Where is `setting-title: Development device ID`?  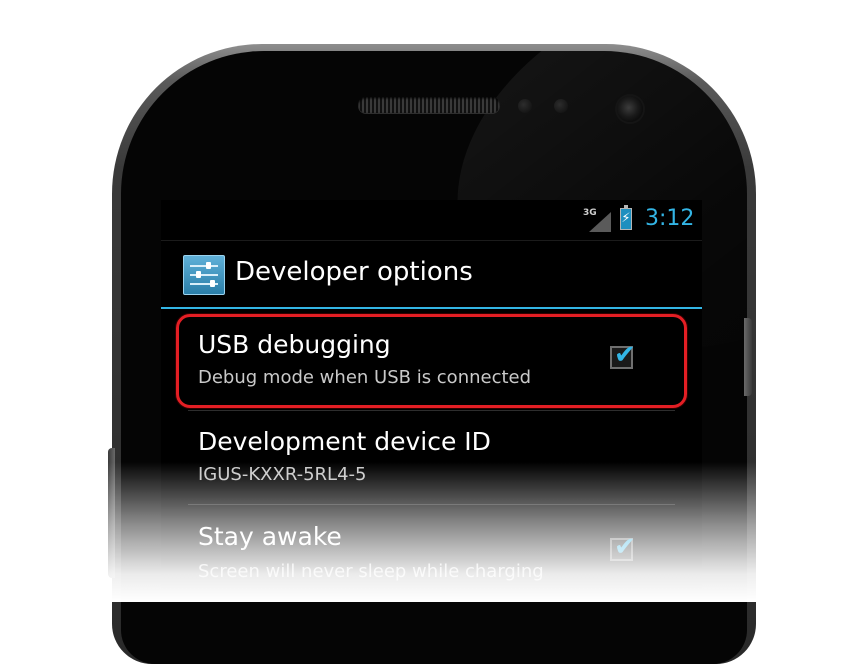
setting-title: Development device ID is located at coordinates (344, 441).